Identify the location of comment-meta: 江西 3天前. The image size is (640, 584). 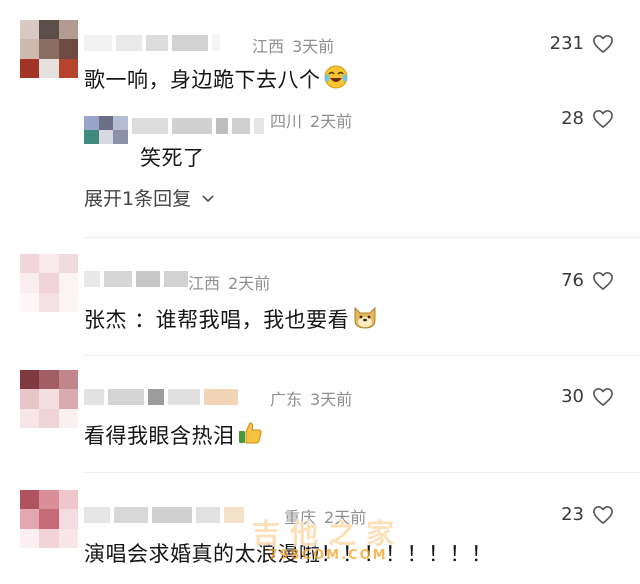
(293, 45).